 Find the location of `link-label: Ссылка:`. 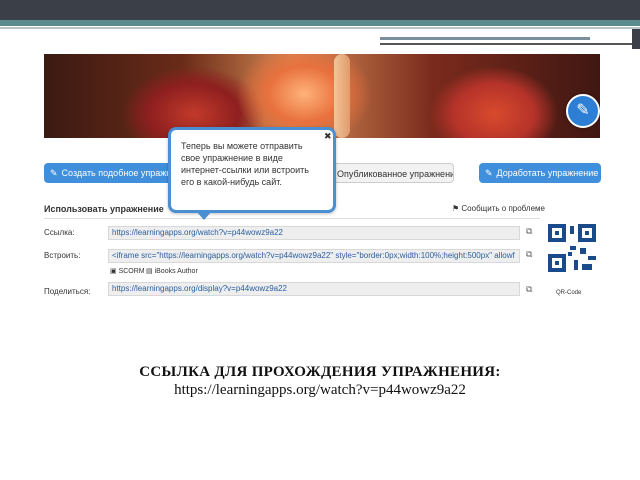

link-label: Ссылка: is located at coordinates (59, 232).